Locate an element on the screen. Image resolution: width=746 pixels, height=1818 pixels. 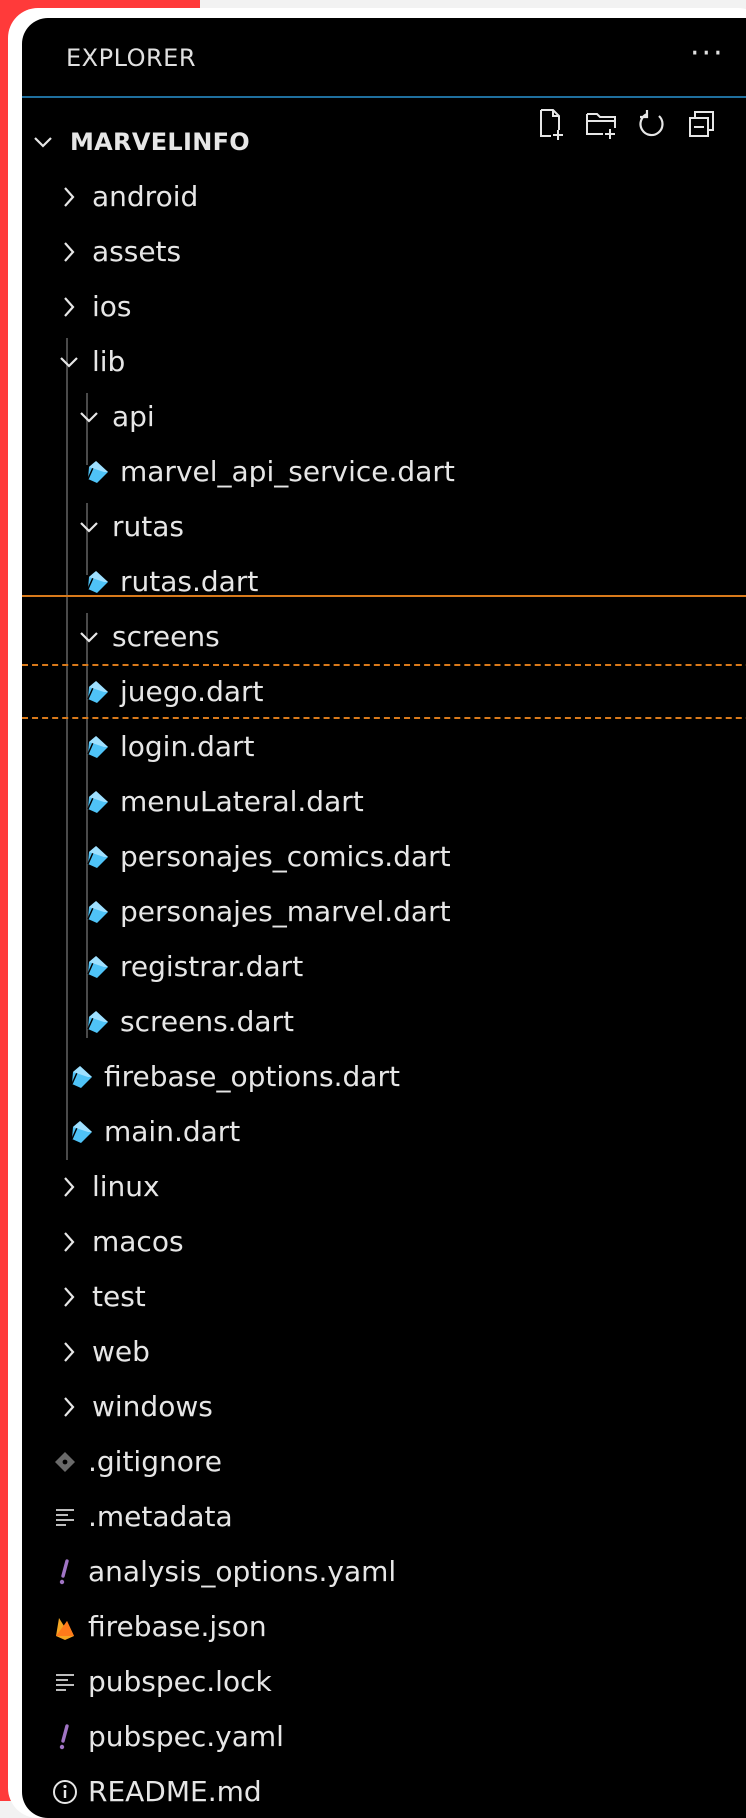
folder-label: test is located at coordinates (119, 1296).